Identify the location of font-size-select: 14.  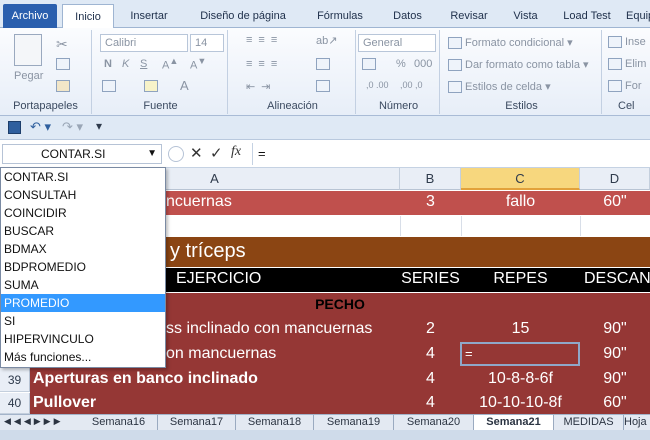
(207, 43).